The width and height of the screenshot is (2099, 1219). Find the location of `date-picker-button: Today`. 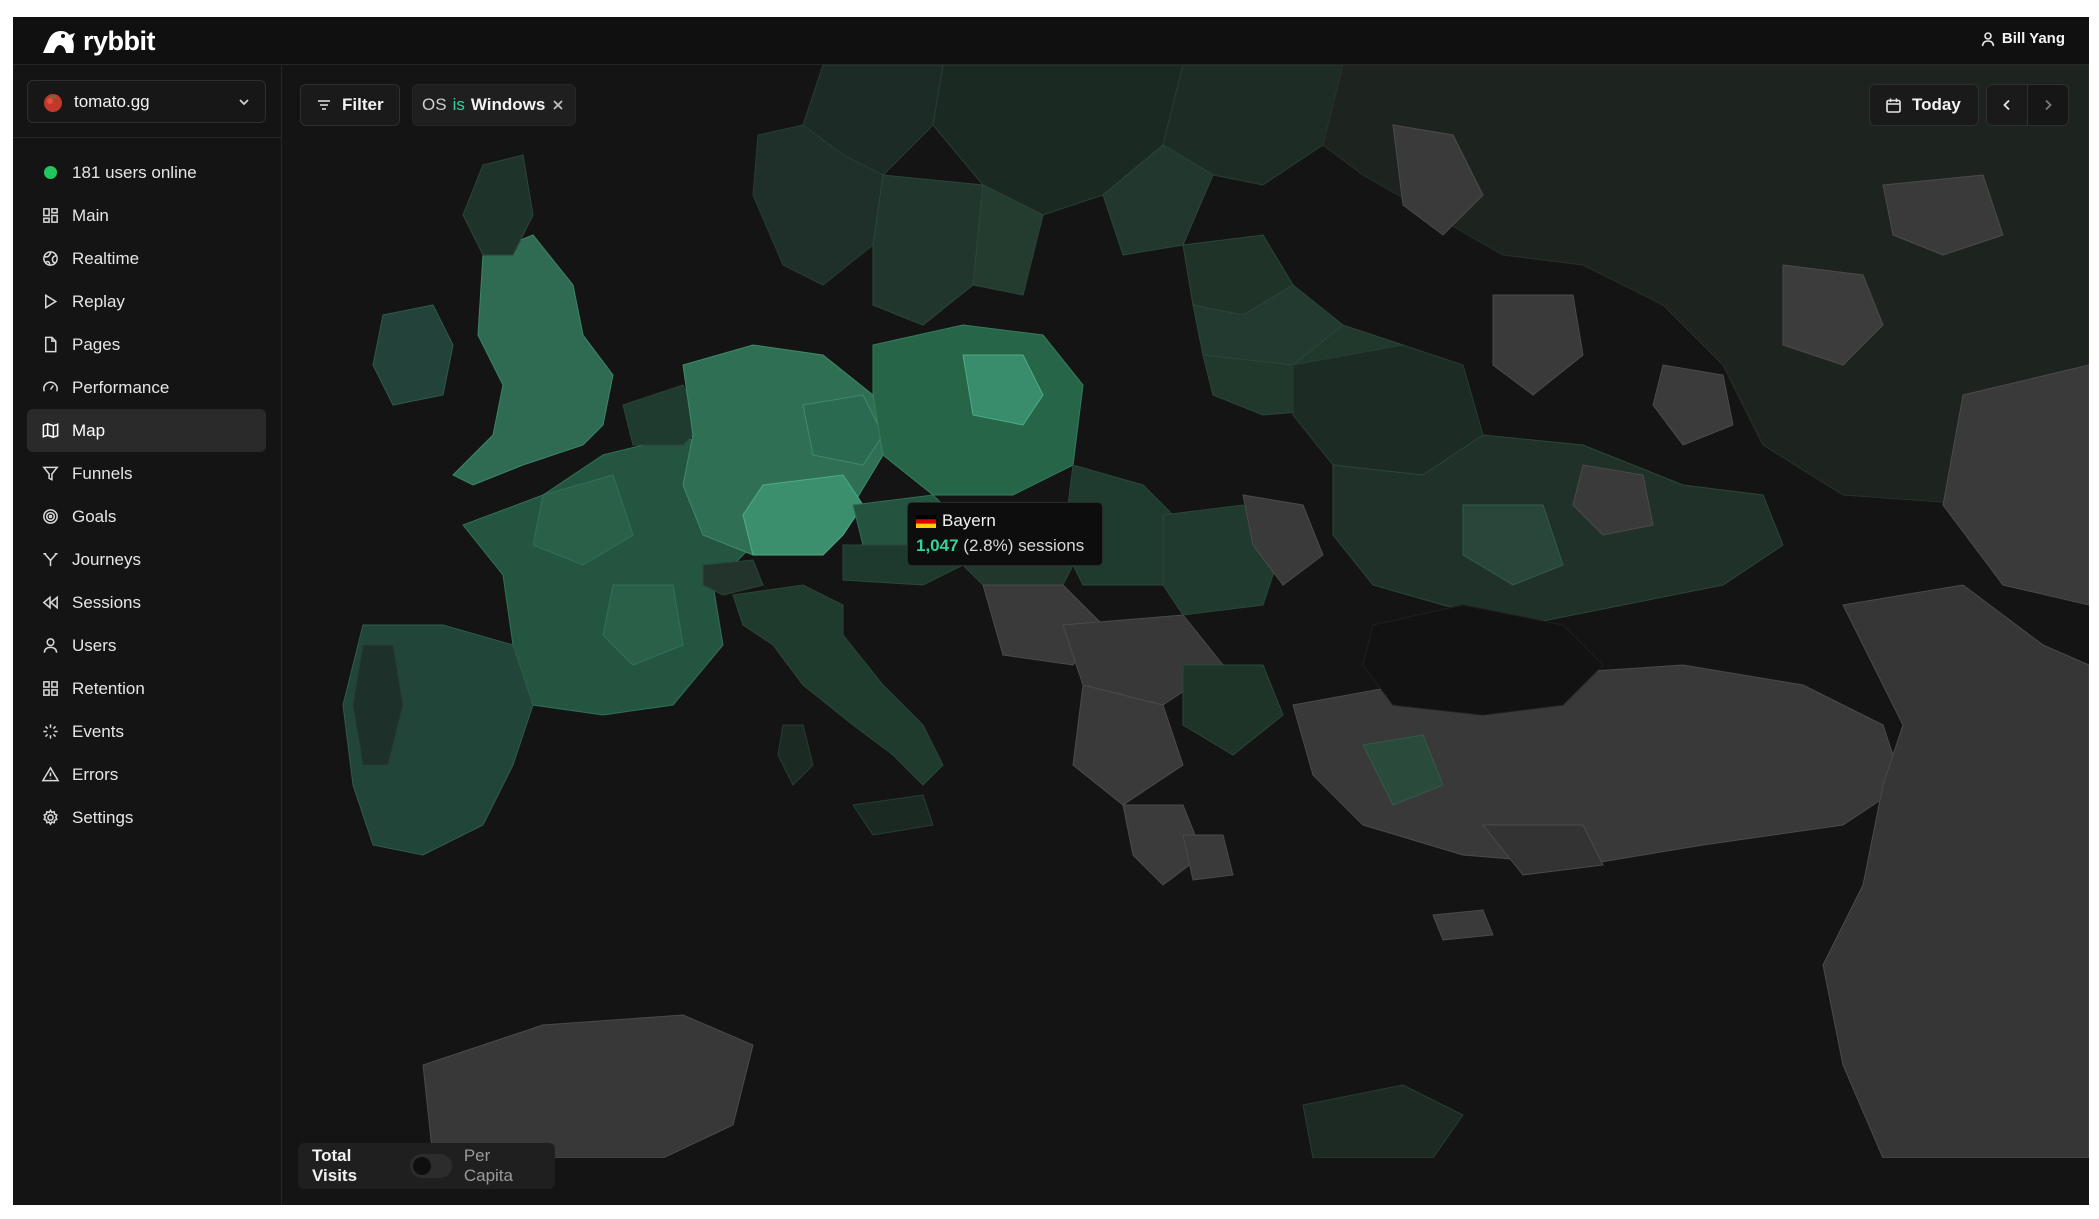

date-picker-button: Today is located at coordinates (1924, 105).